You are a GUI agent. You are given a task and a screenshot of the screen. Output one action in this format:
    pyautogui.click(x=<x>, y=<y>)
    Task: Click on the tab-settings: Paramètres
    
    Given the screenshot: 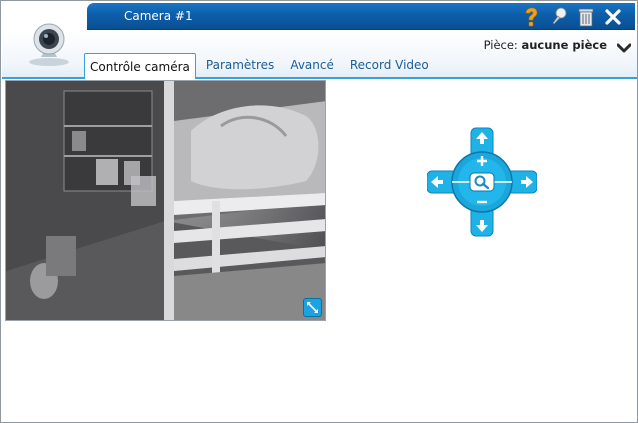 What is the action you would take?
    pyautogui.click(x=240, y=65)
    